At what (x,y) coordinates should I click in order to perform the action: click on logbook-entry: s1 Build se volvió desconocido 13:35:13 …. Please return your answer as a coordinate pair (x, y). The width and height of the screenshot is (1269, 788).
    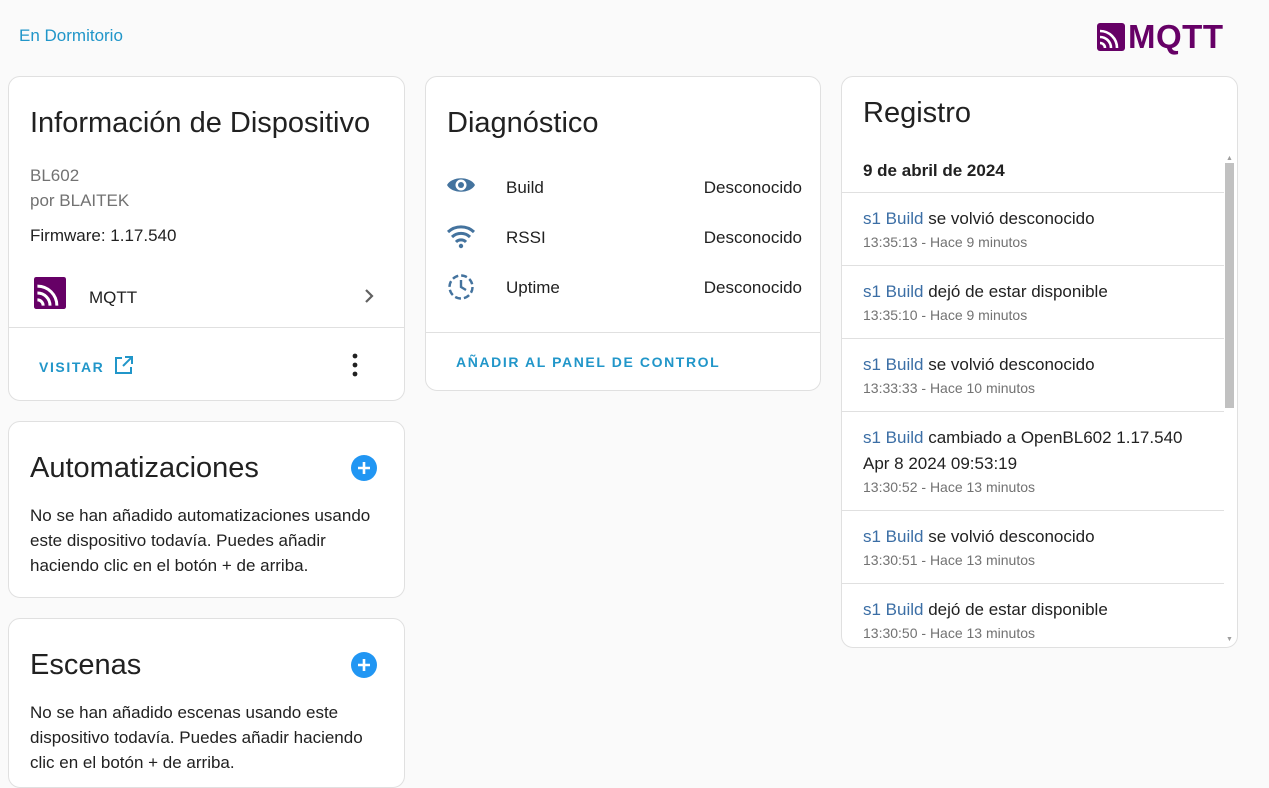
    Looking at the image, I should click on (1033, 229).